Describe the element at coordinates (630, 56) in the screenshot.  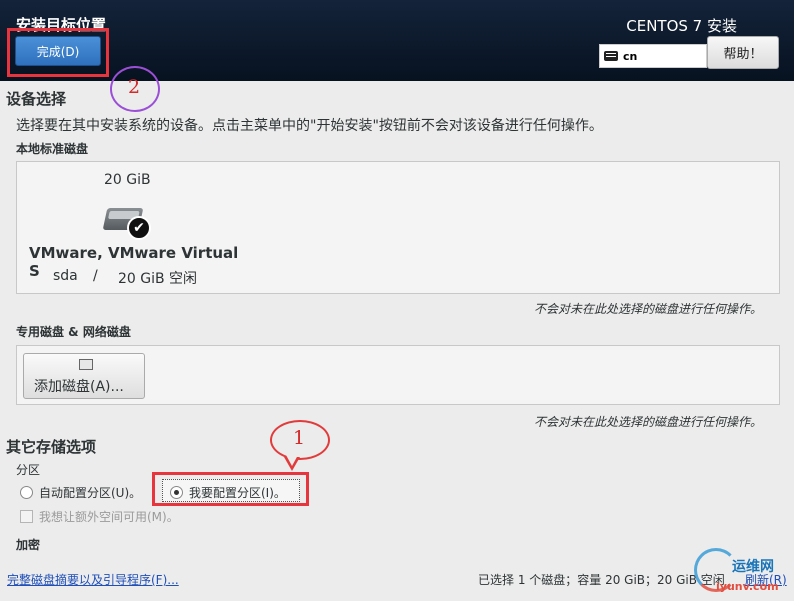
I see `keyboard-layout-label: cn` at that location.